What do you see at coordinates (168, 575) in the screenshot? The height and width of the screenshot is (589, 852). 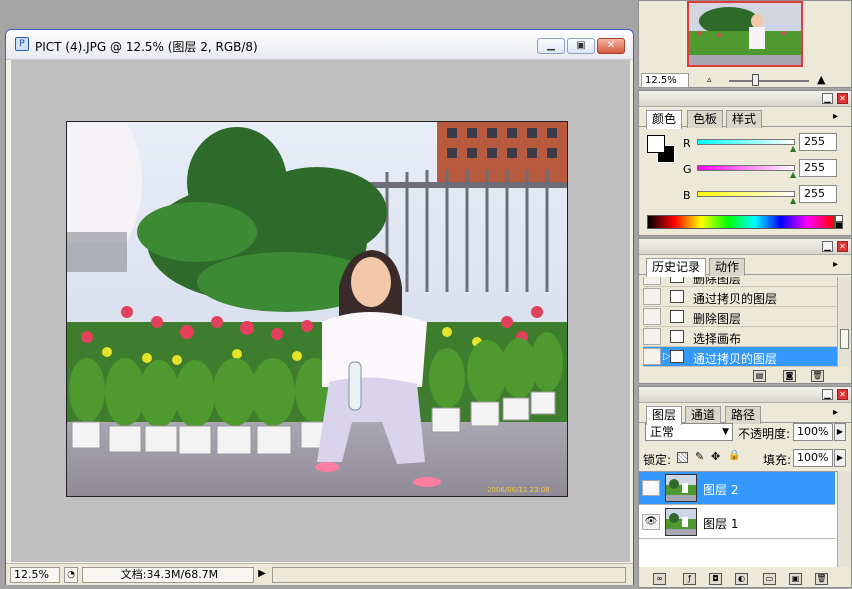 I see `document-size: 文档:34.3M/68.7M` at bounding box center [168, 575].